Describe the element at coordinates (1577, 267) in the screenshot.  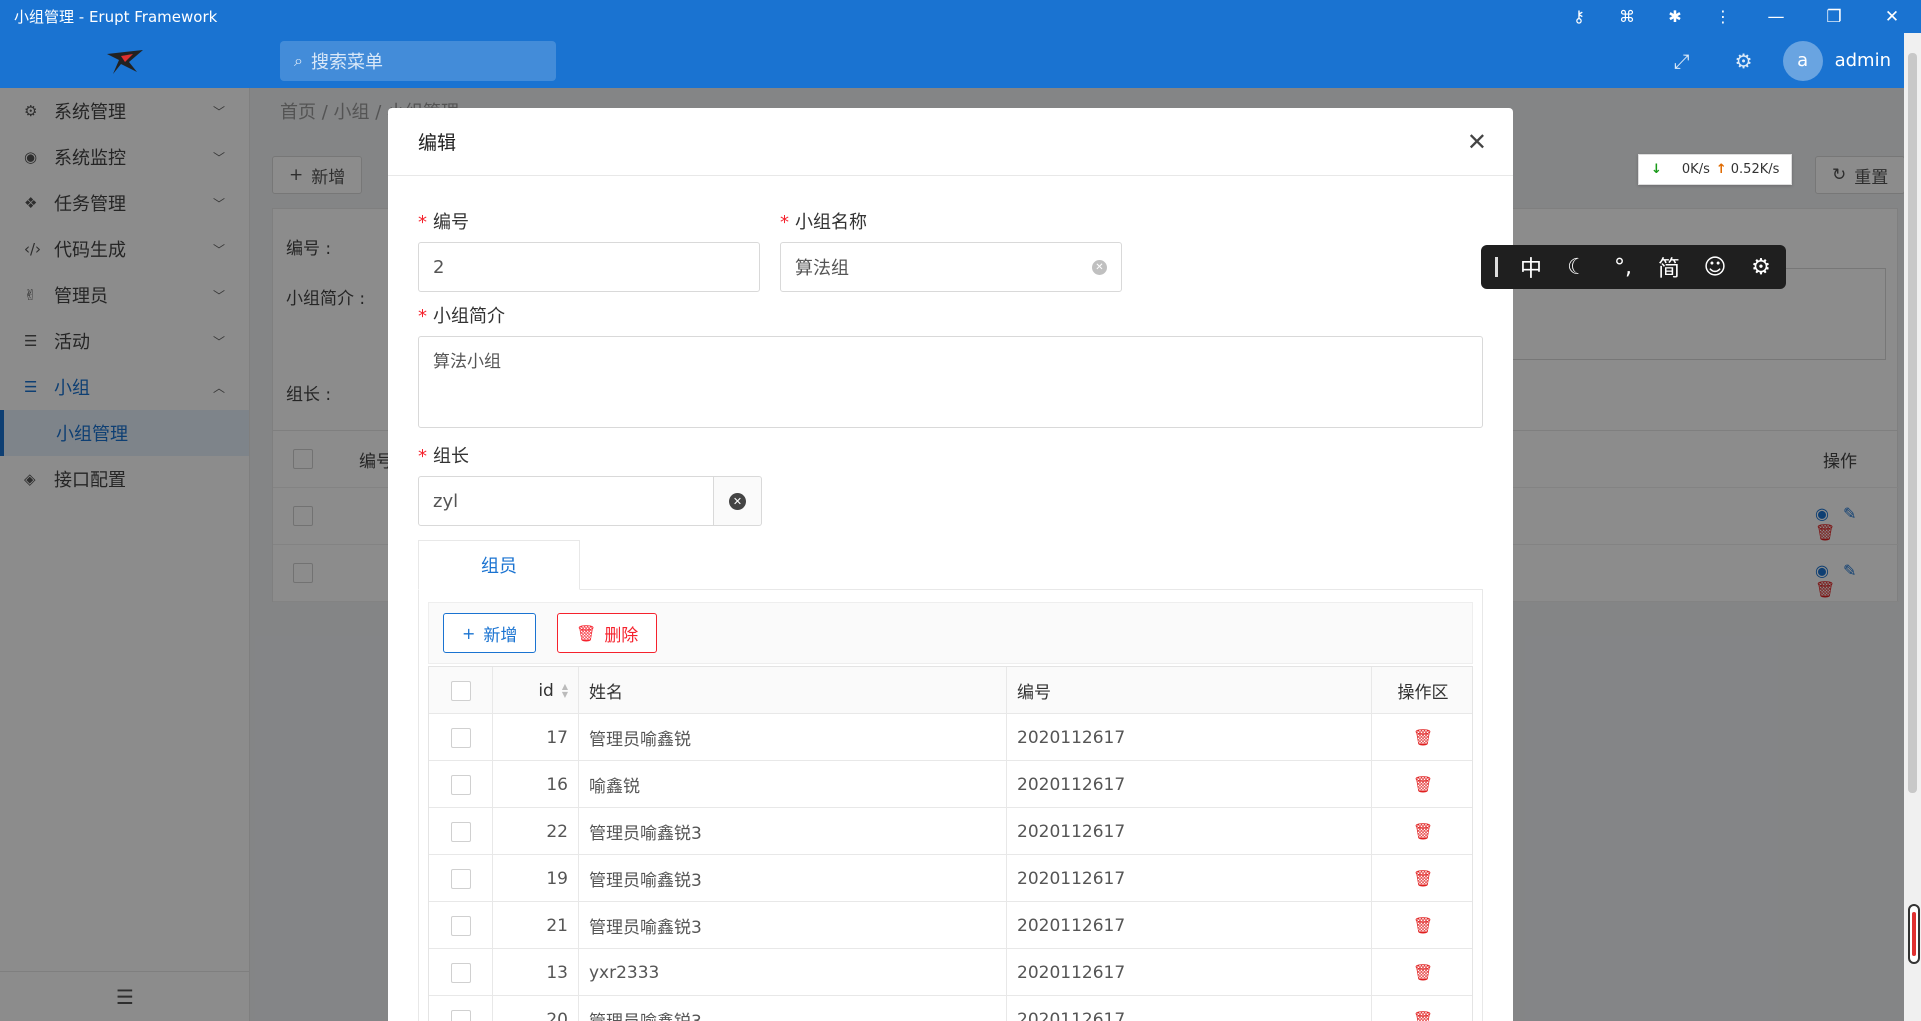
I see `moon-icon: ☾` at that location.